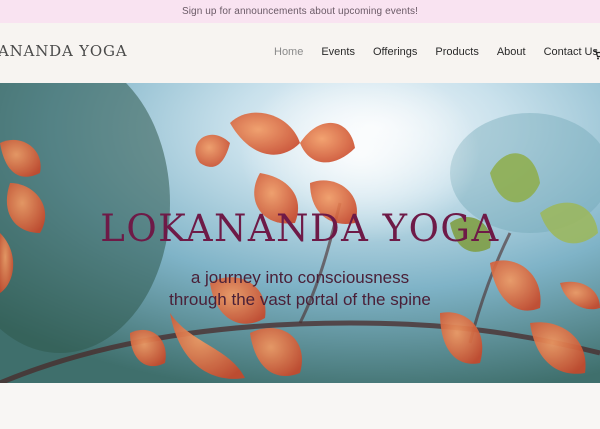 The height and width of the screenshot is (429, 600). What do you see at coordinates (300, 228) in the screenshot?
I see `hero-title: LOKANANDA YOGA` at bounding box center [300, 228].